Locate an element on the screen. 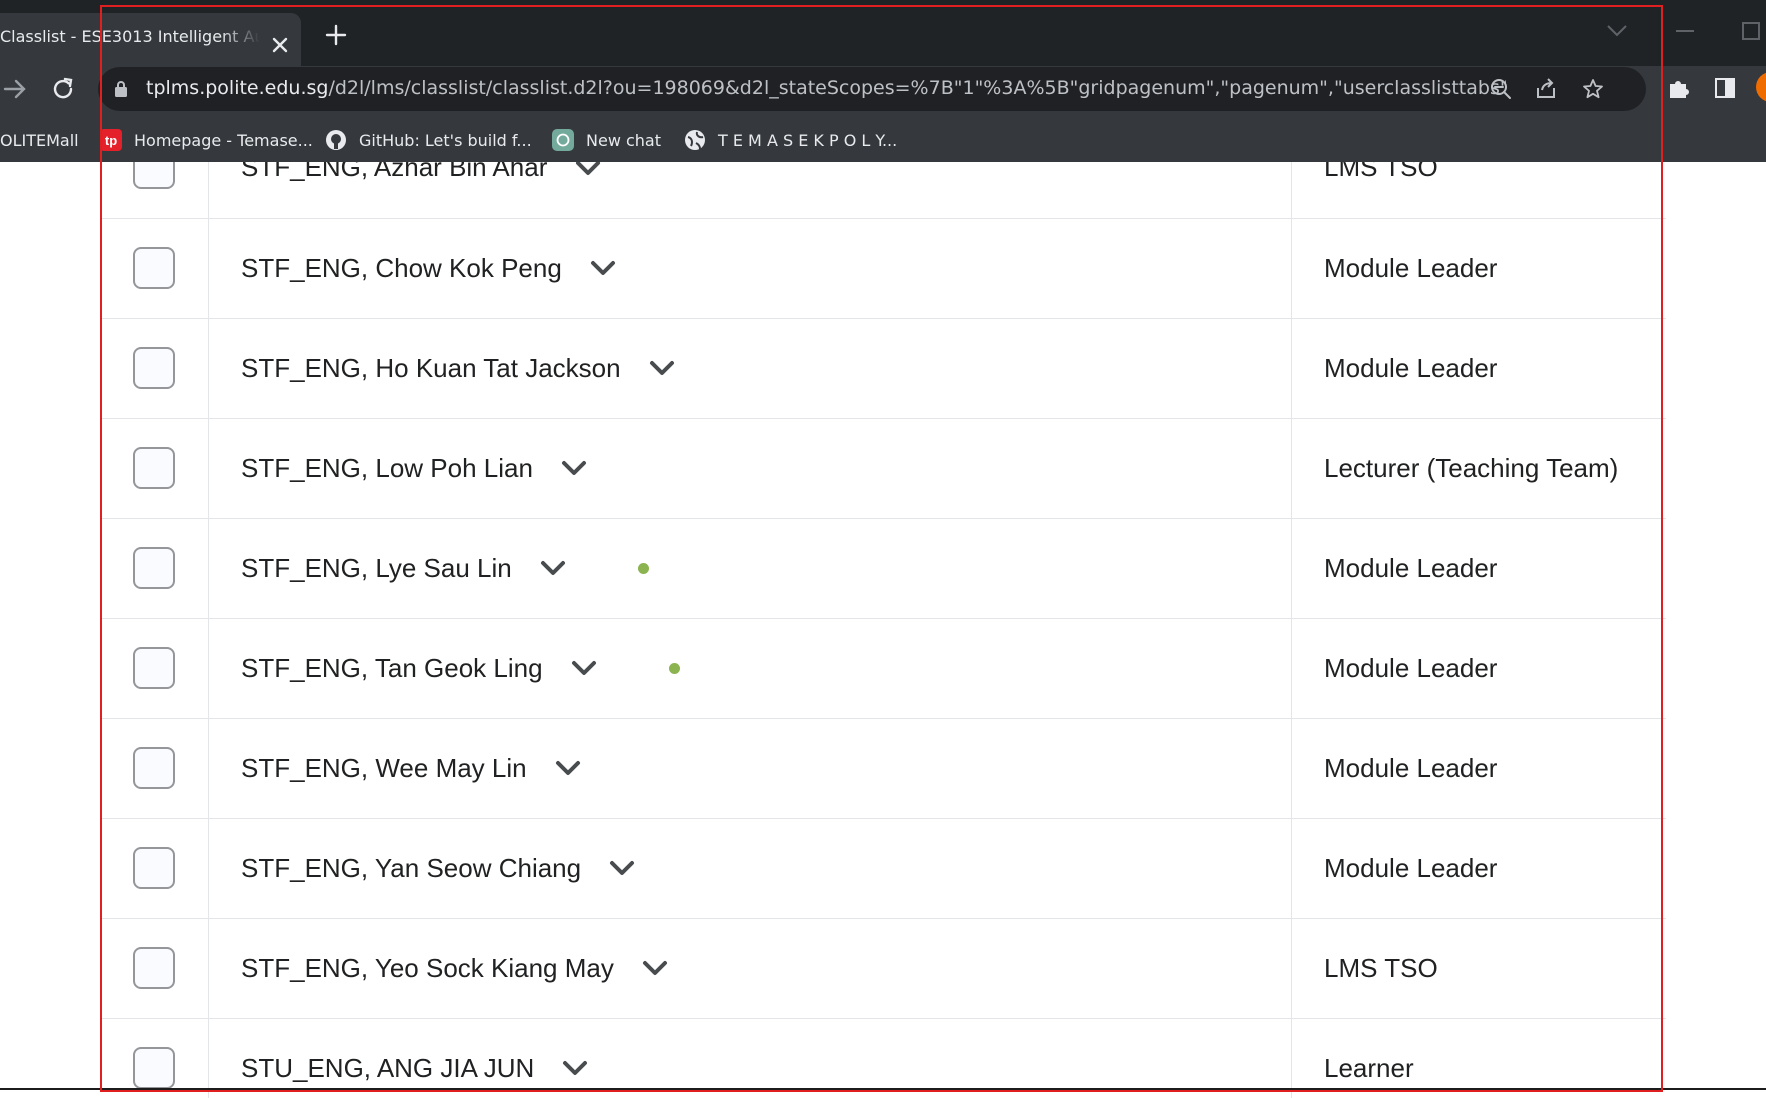  user-name-link: STF_ENG, Lye Sau Lin is located at coordinates (376, 568).